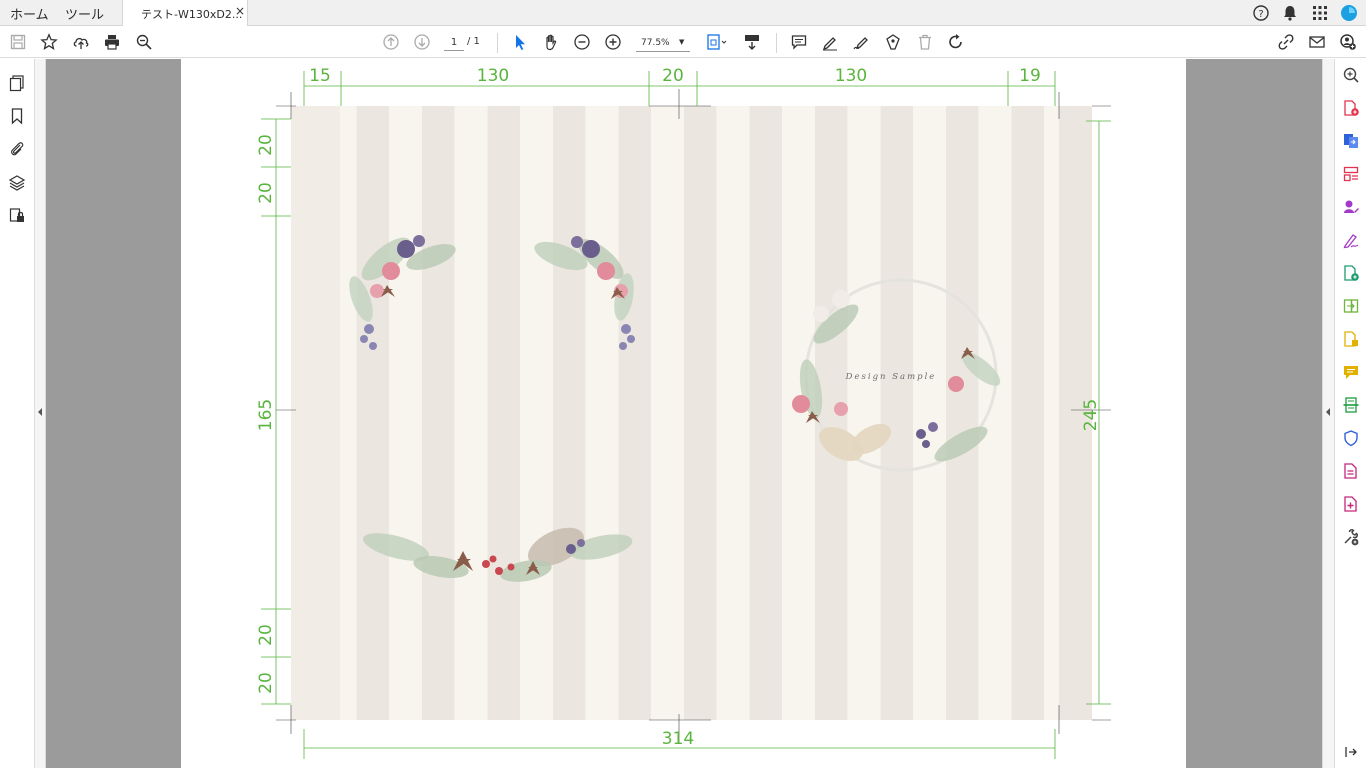  I want to click on apps-grid-icon, so click(1320, 13).